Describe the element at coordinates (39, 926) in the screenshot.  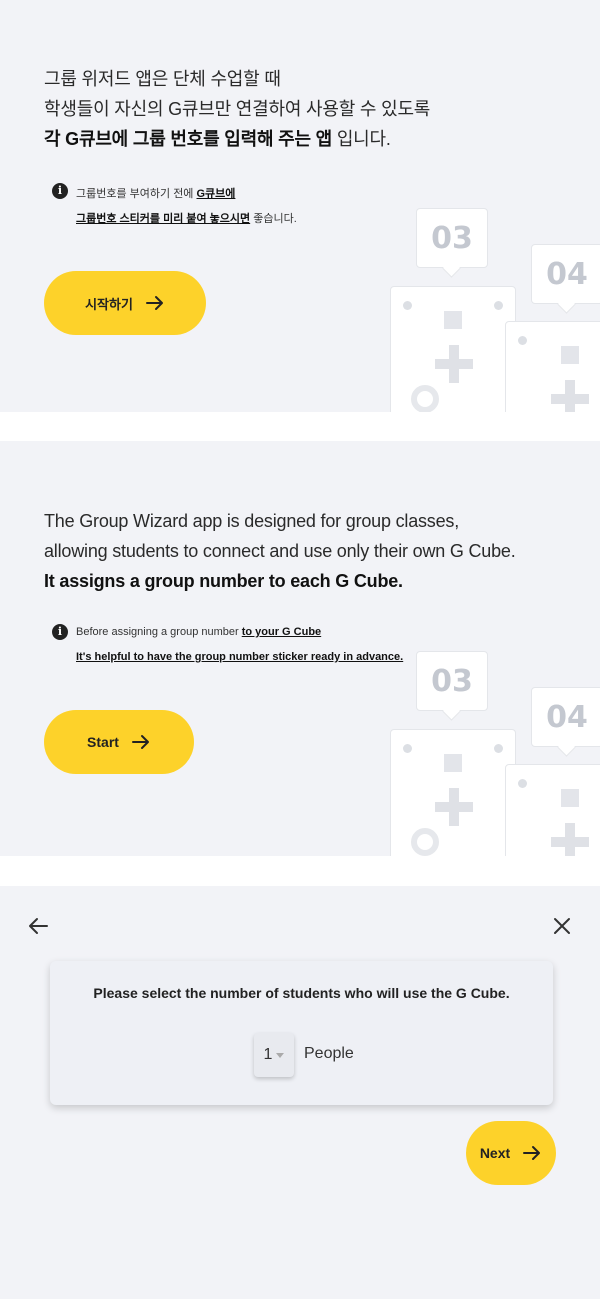
I see `arrow-left-icon` at that location.